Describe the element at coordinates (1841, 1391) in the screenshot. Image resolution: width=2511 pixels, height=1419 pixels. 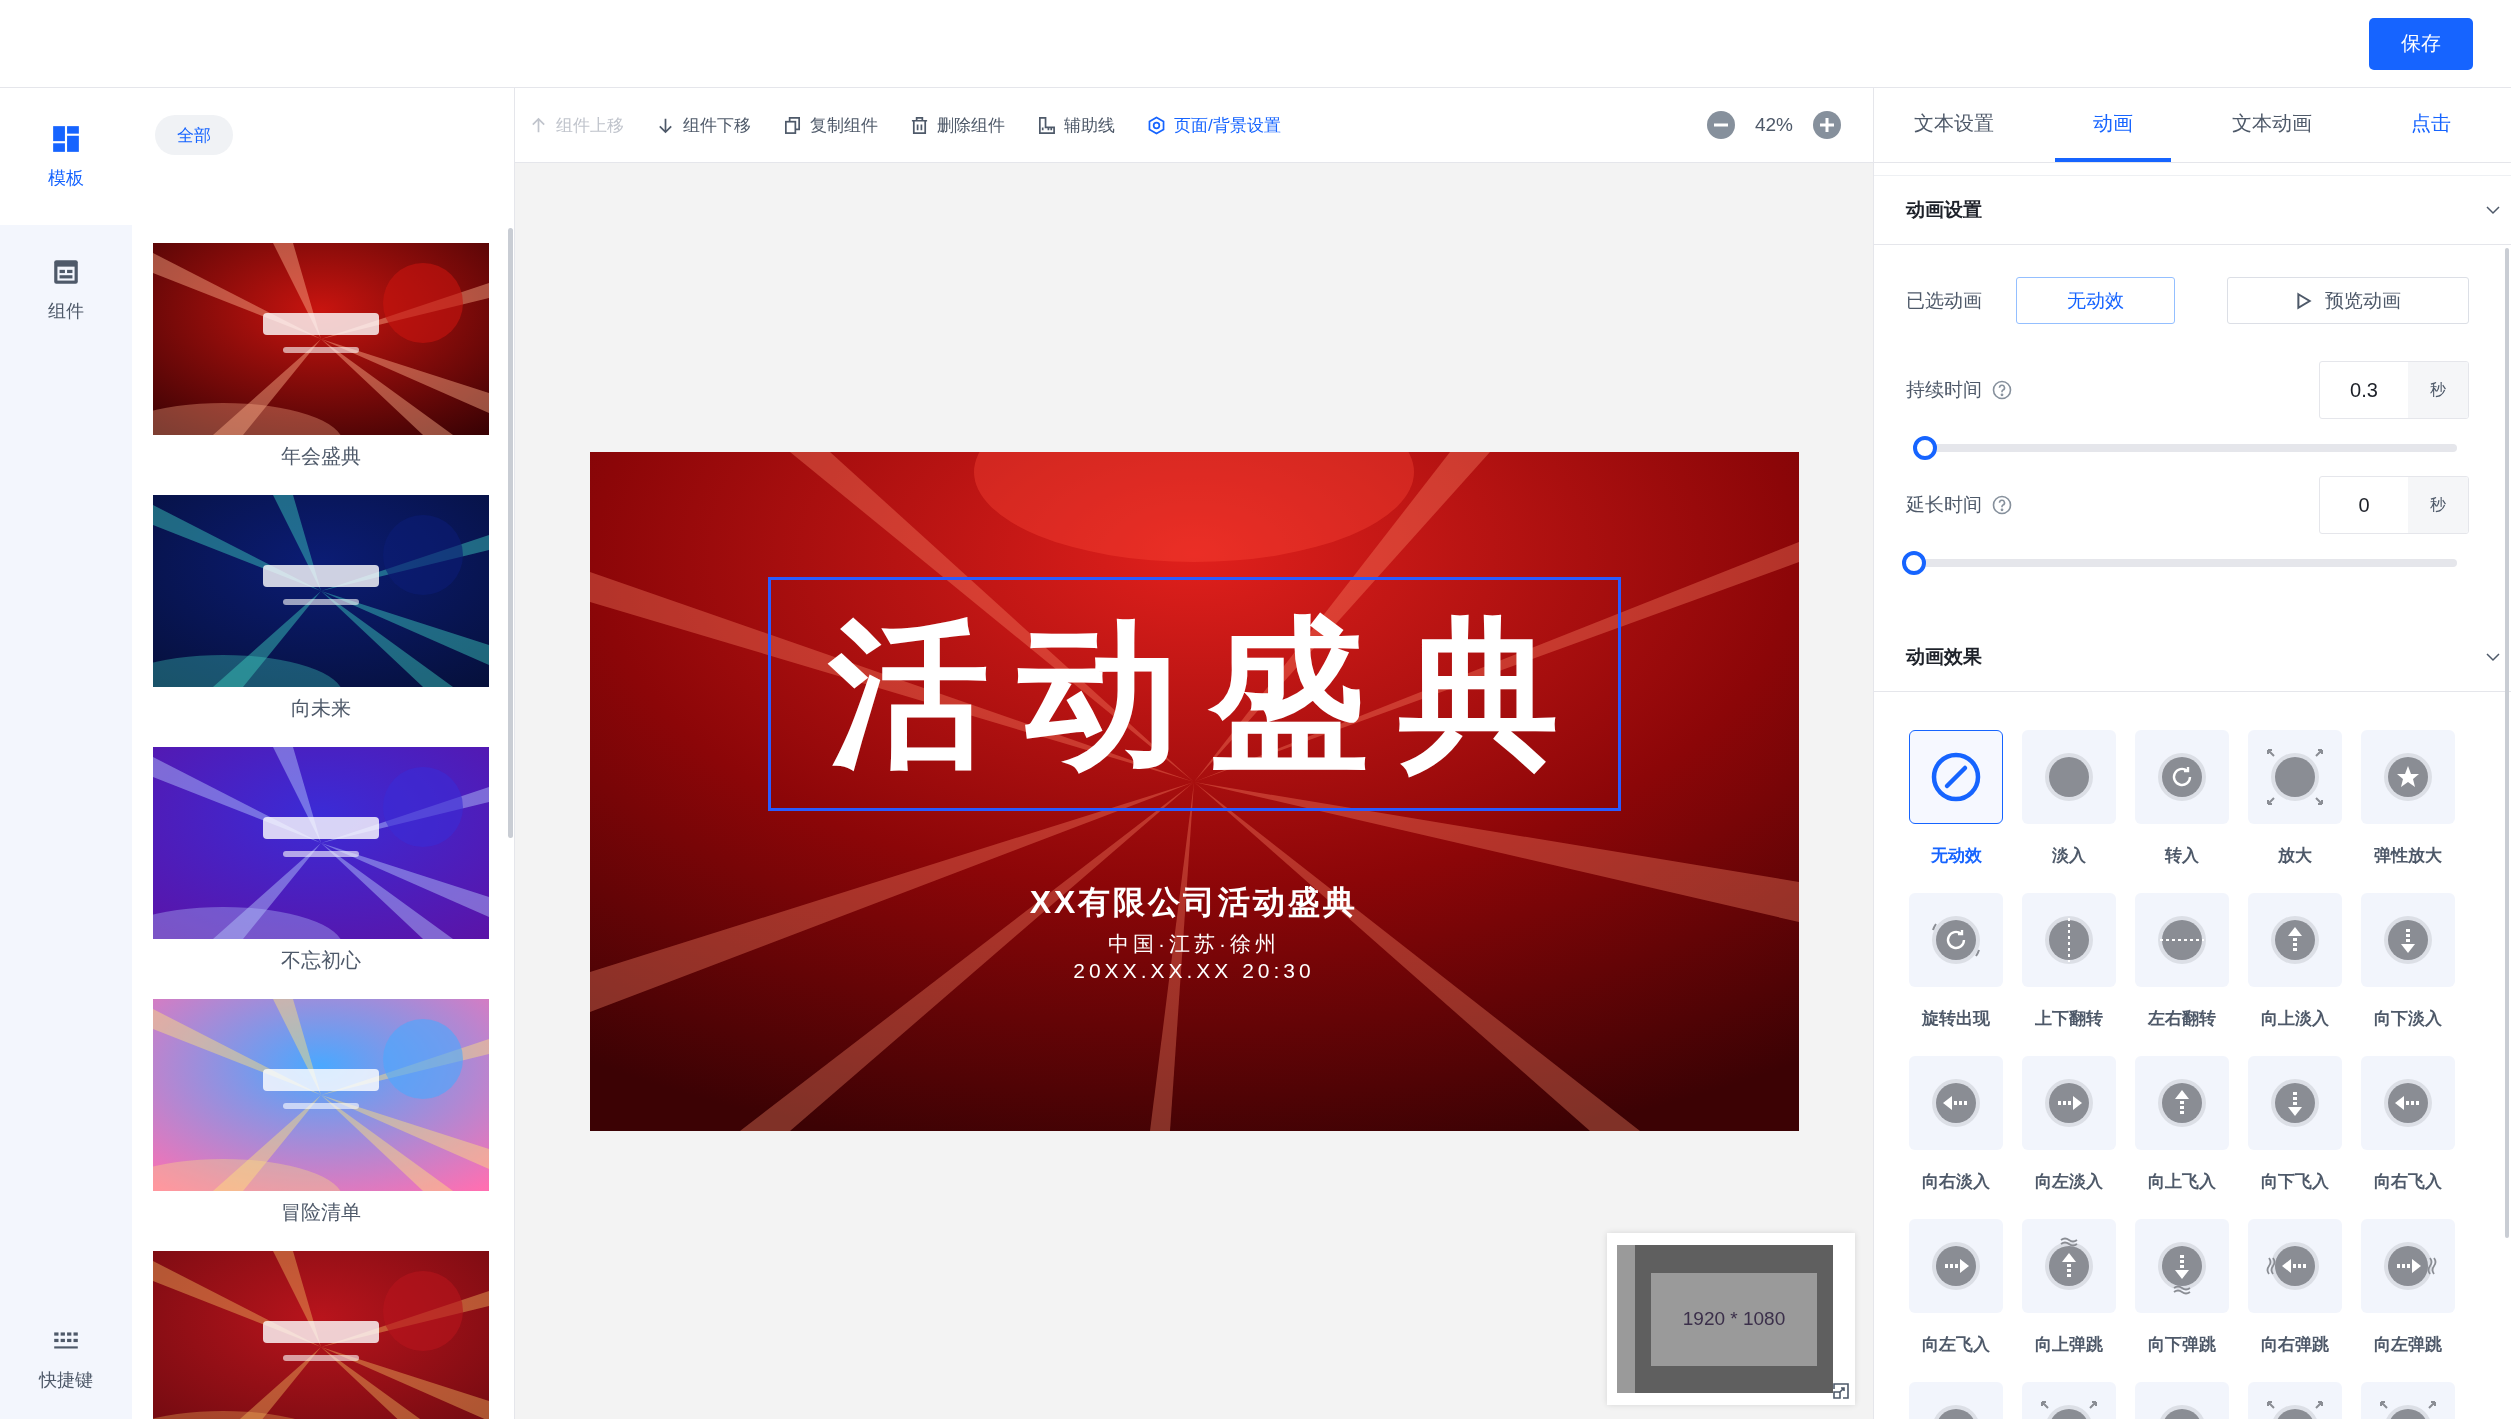
I see `expand-icon` at that location.